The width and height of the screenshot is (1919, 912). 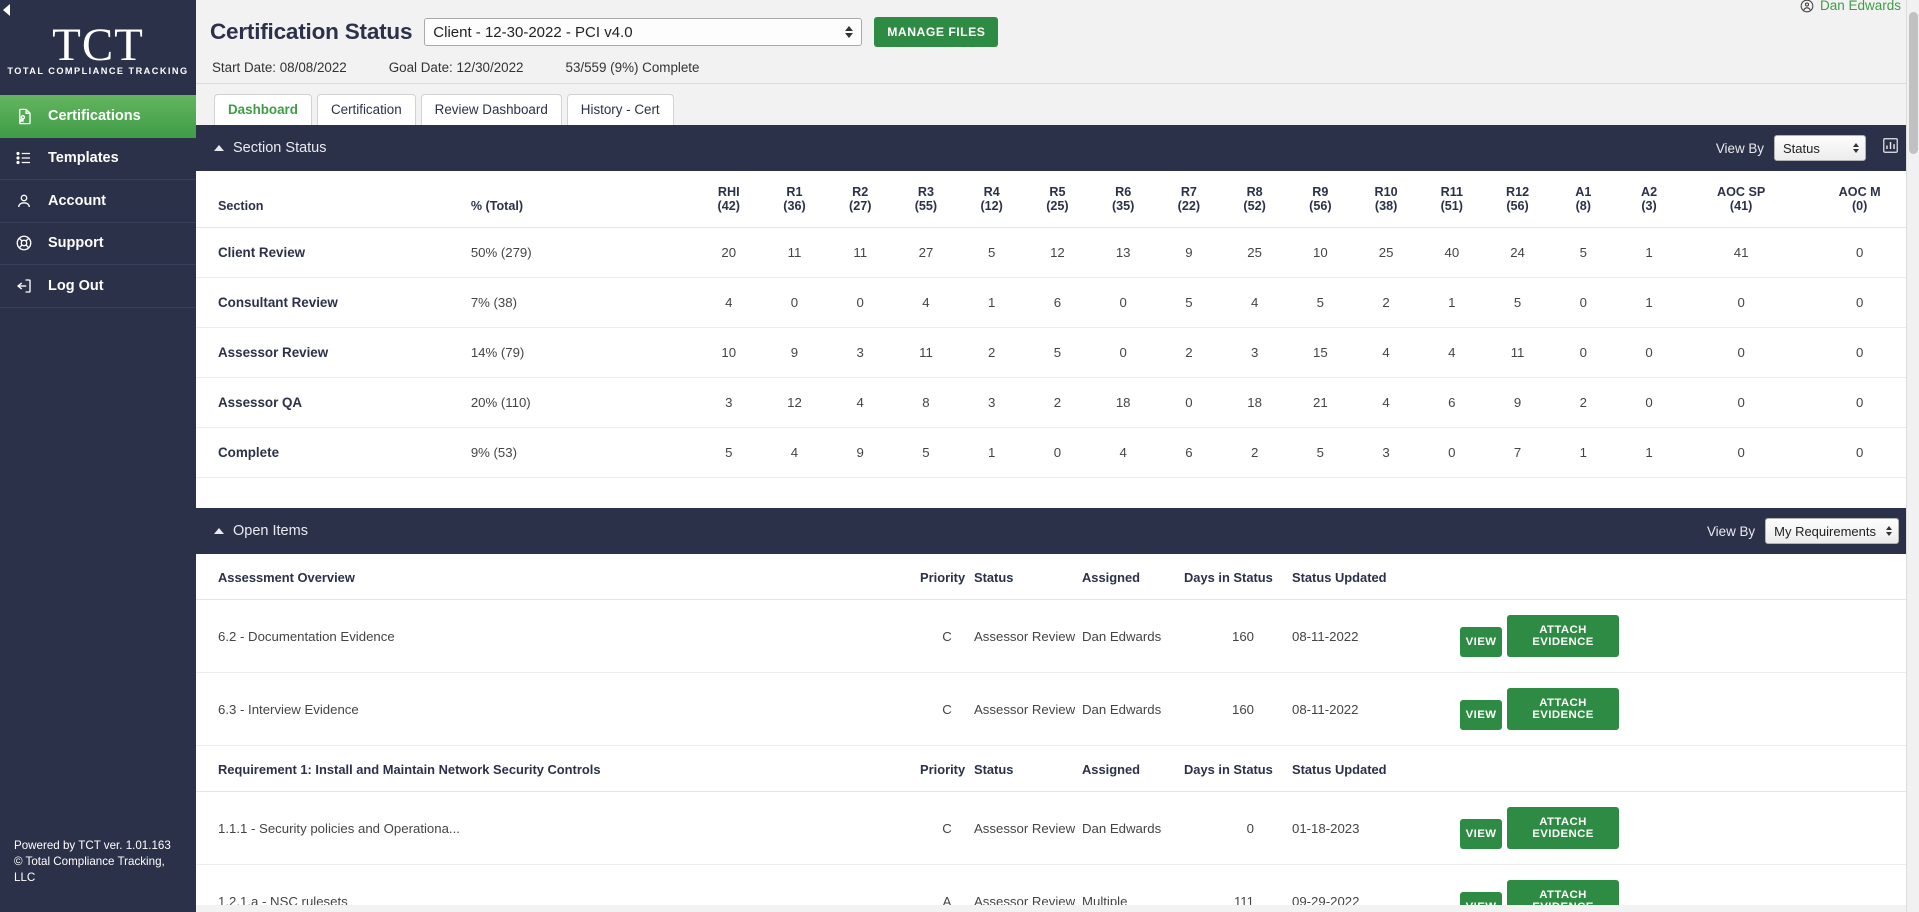 I want to click on cell-value: 18, so click(x=1254, y=402).